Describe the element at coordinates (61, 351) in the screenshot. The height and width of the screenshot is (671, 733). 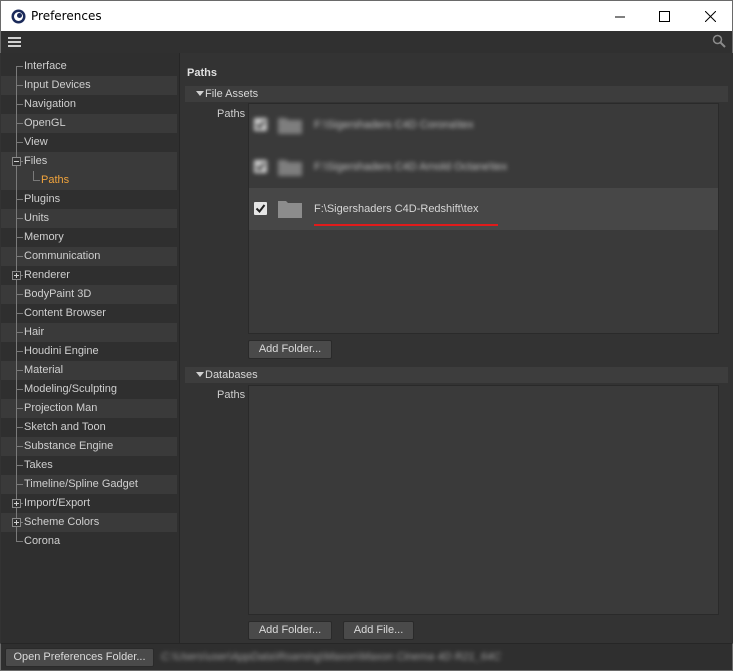
I see `sidebar-item-label: Houdini Engine` at that location.